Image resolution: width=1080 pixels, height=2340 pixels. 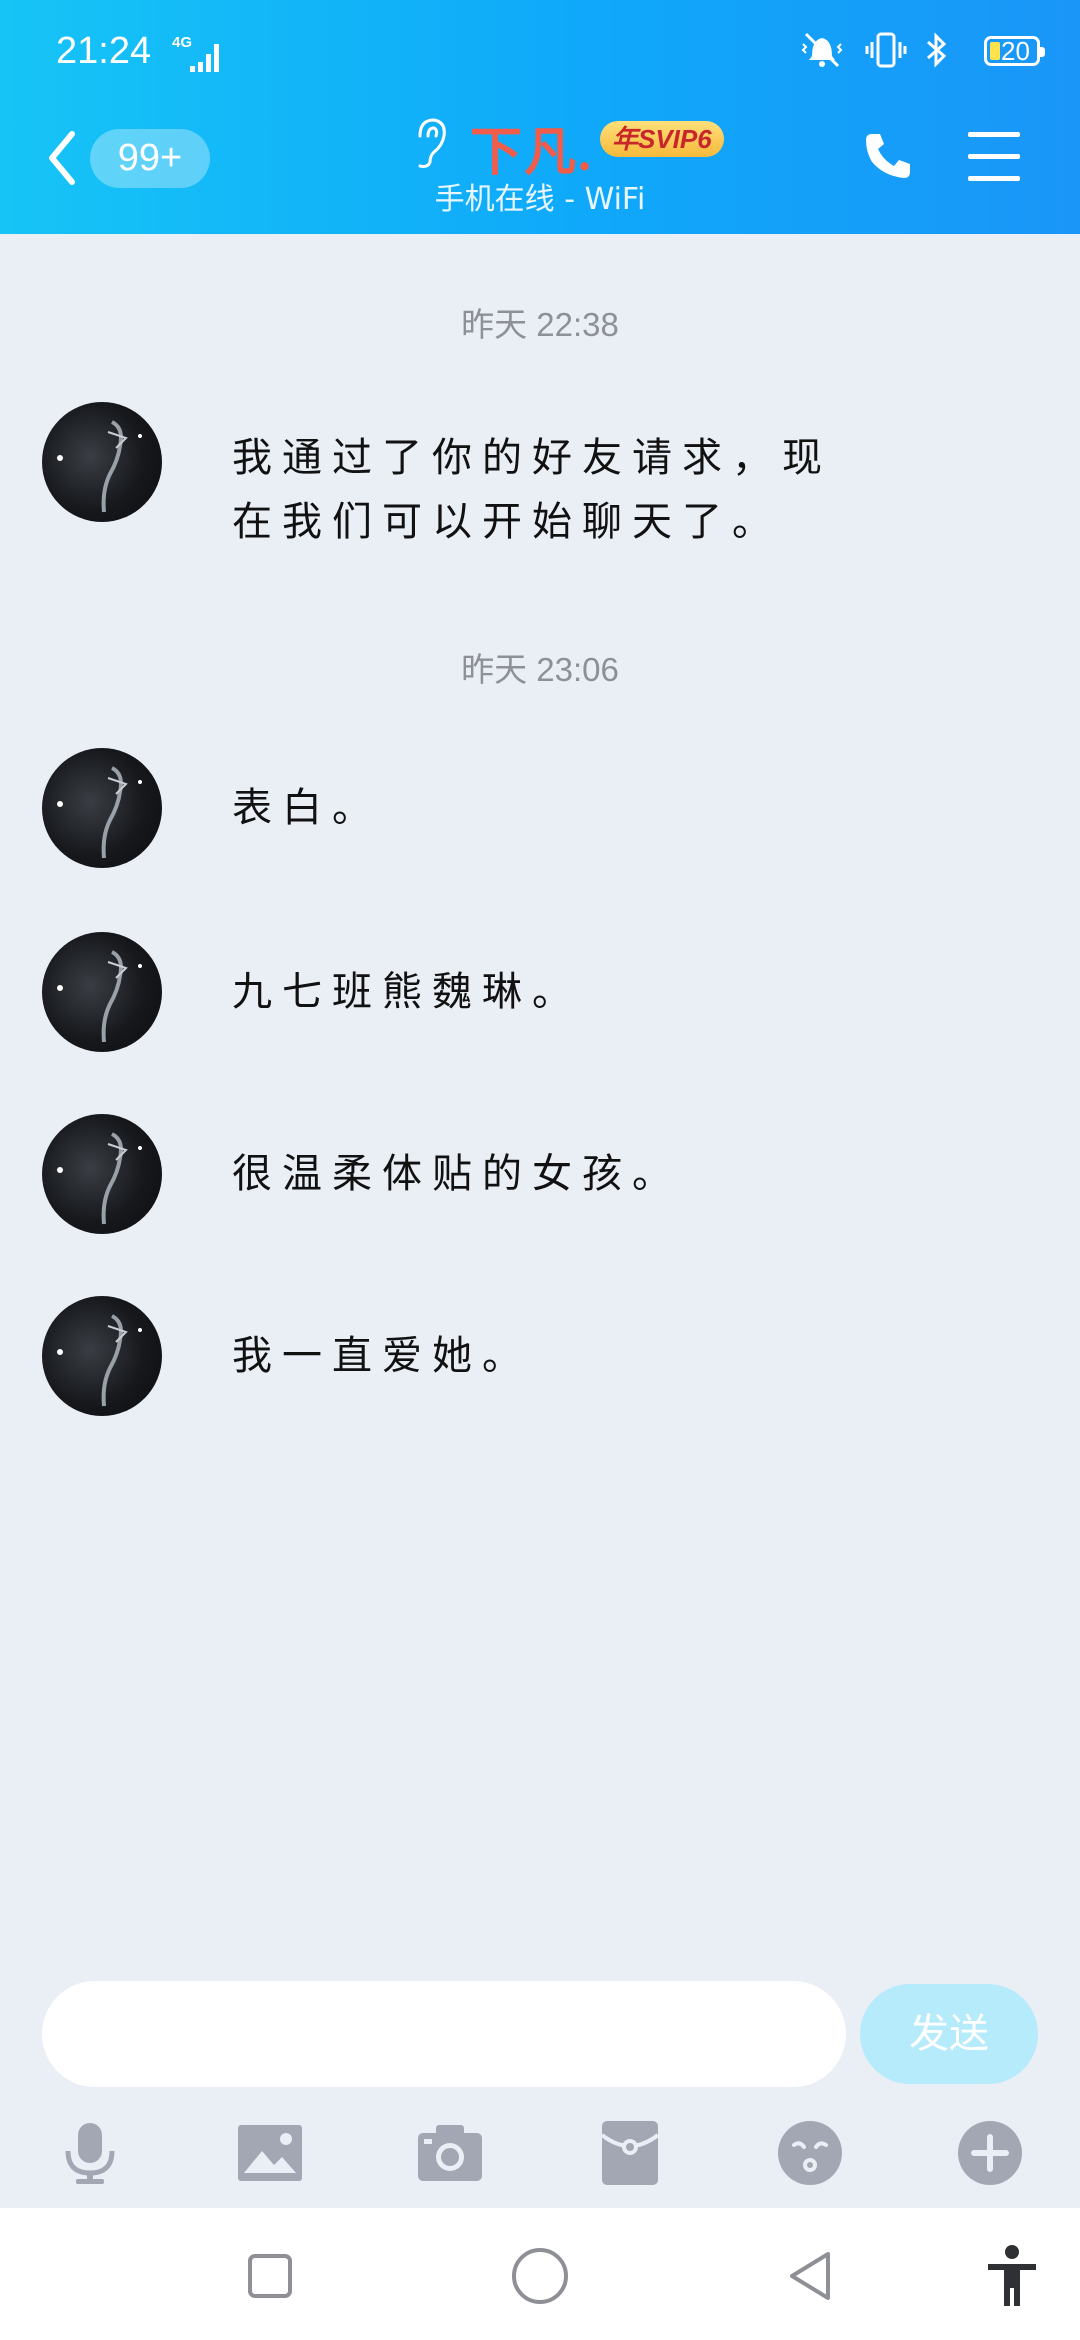 What do you see at coordinates (532, 490) in the screenshot?
I see `message-bubble: 我通过了你的好友请求，现 在我们可以开始聊天了。` at bounding box center [532, 490].